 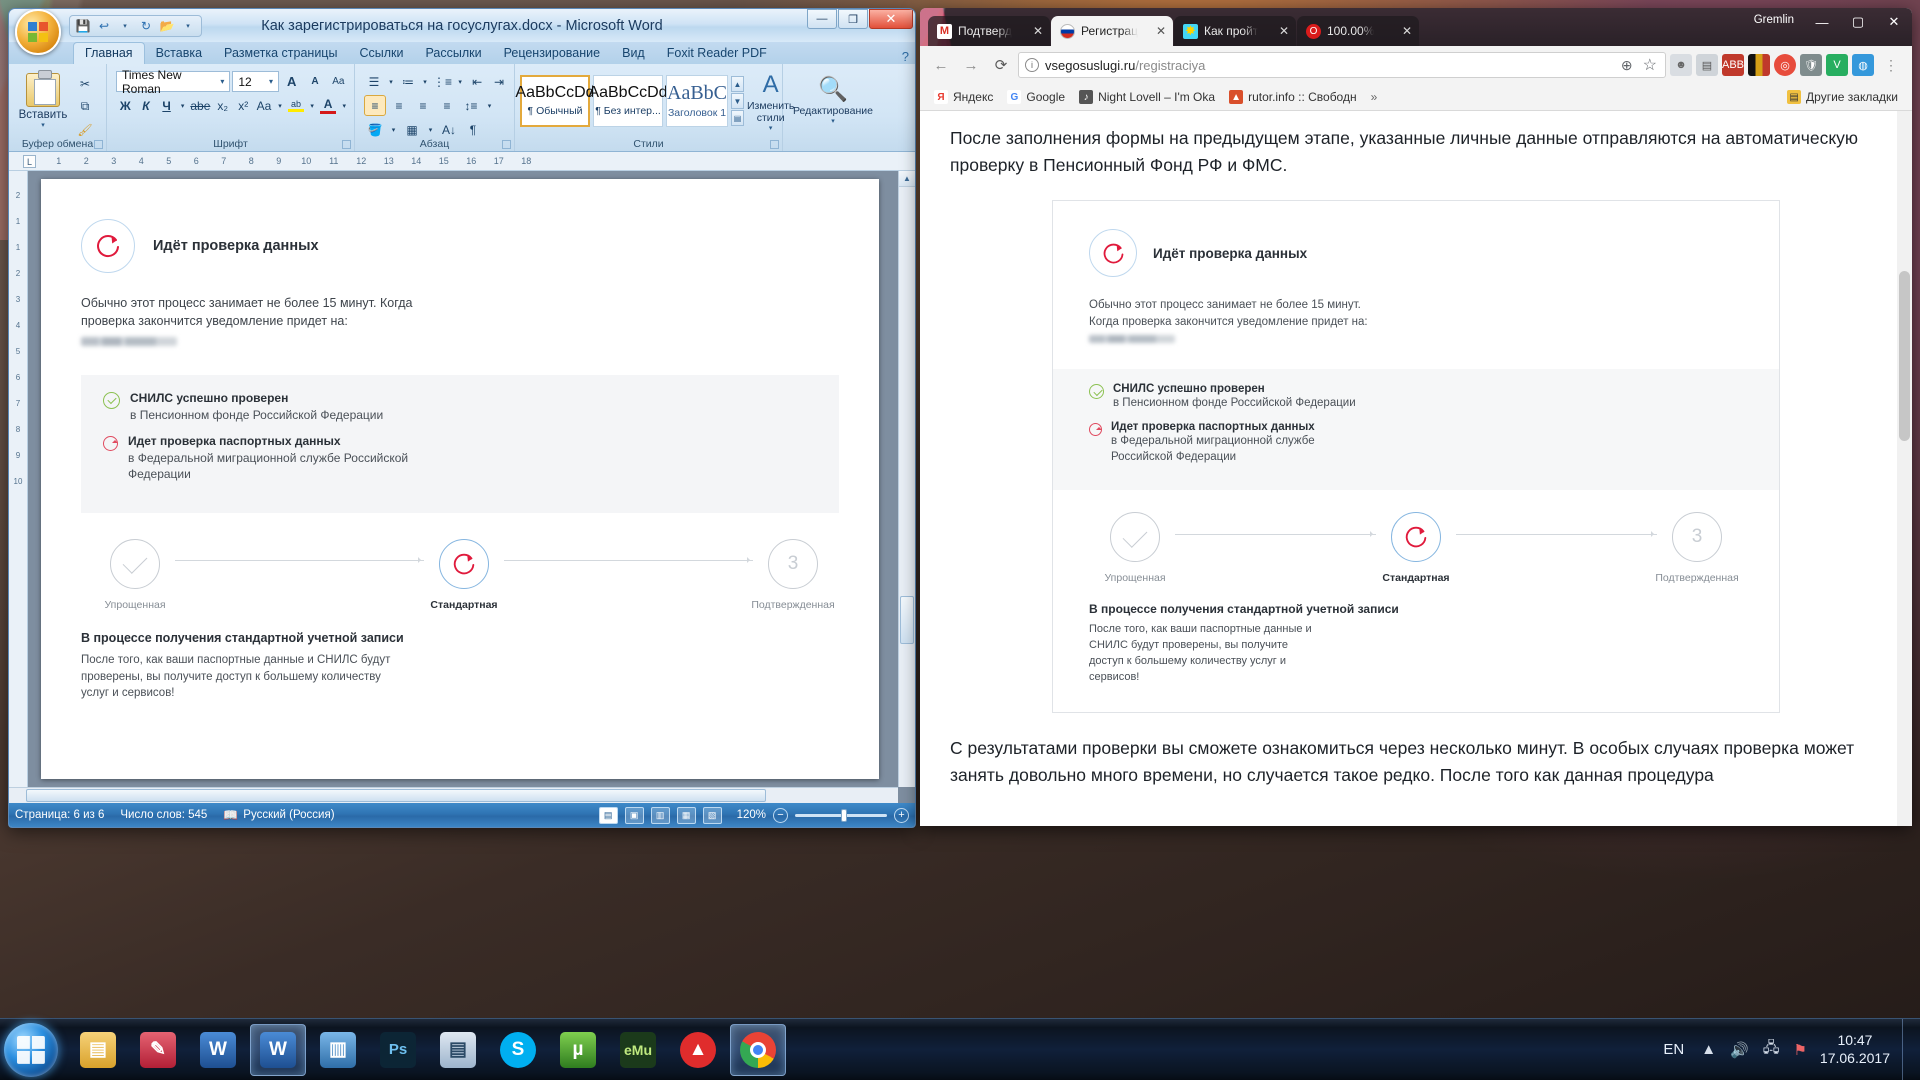 What do you see at coordinates (1858, 1049) in the screenshot?
I see `clock: 10:47 17.06.2017` at bounding box center [1858, 1049].